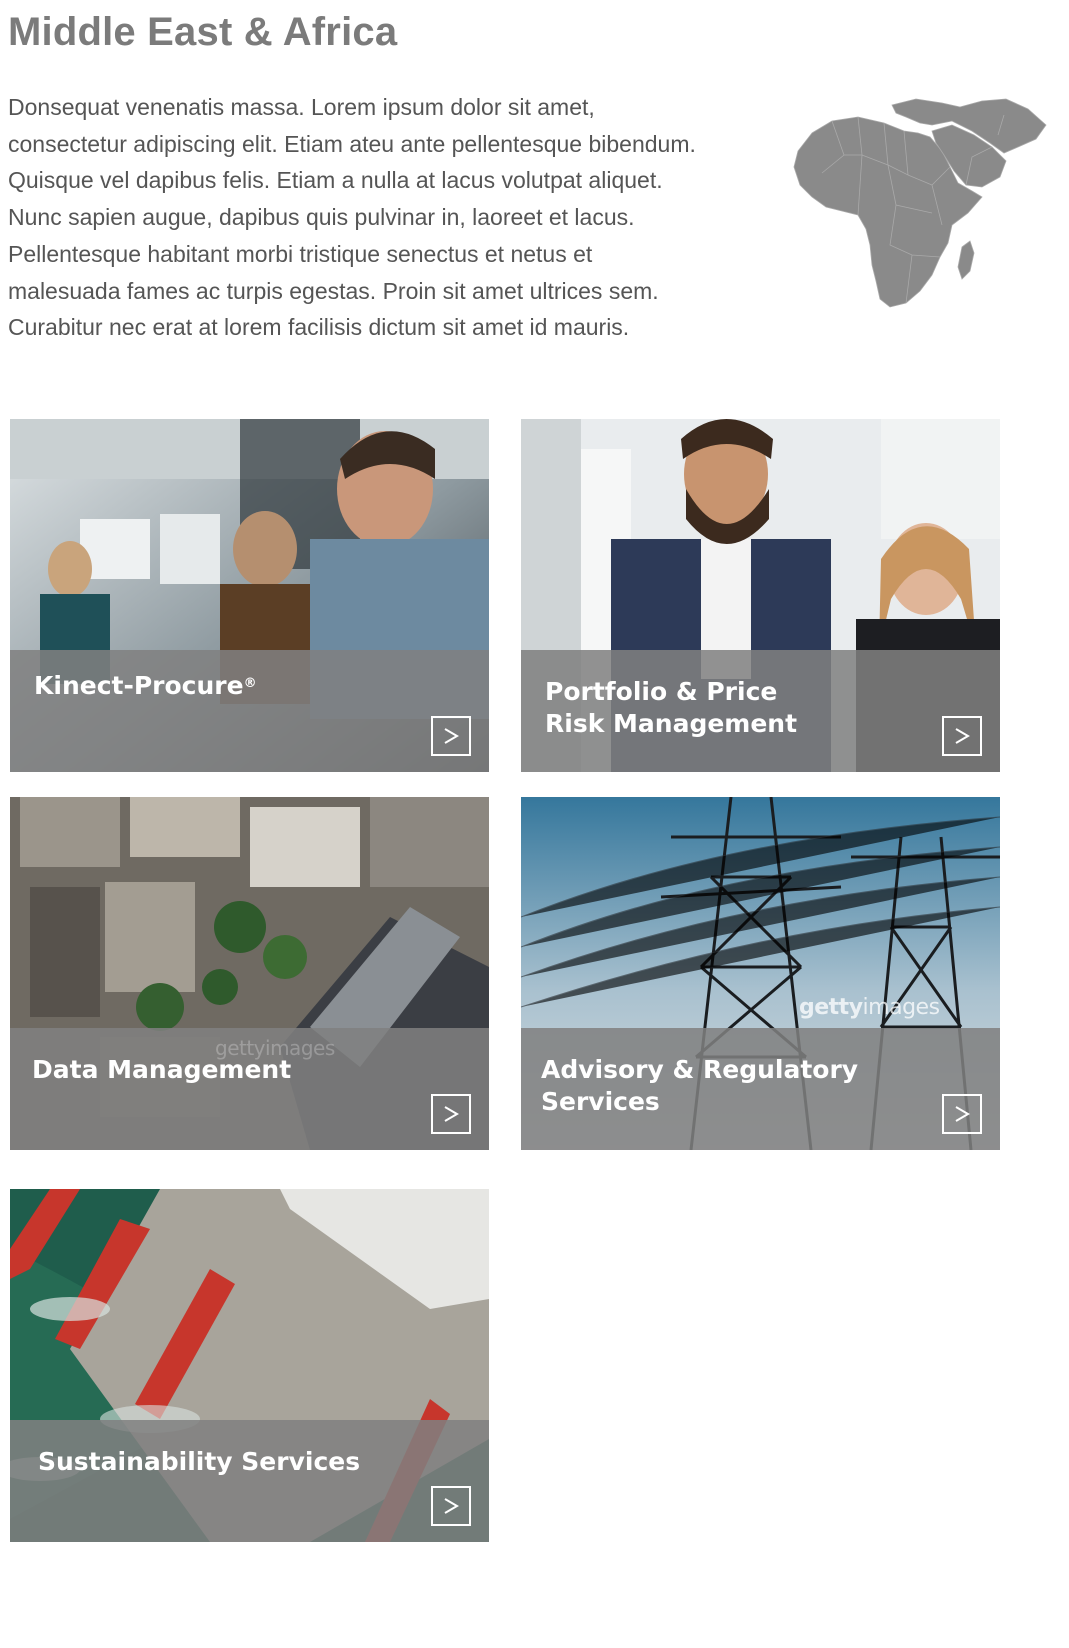 The image size is (1069, 1648). I want to click on tile-caption-bar: Portfolio & Price Risk Management, so click(760, 711).